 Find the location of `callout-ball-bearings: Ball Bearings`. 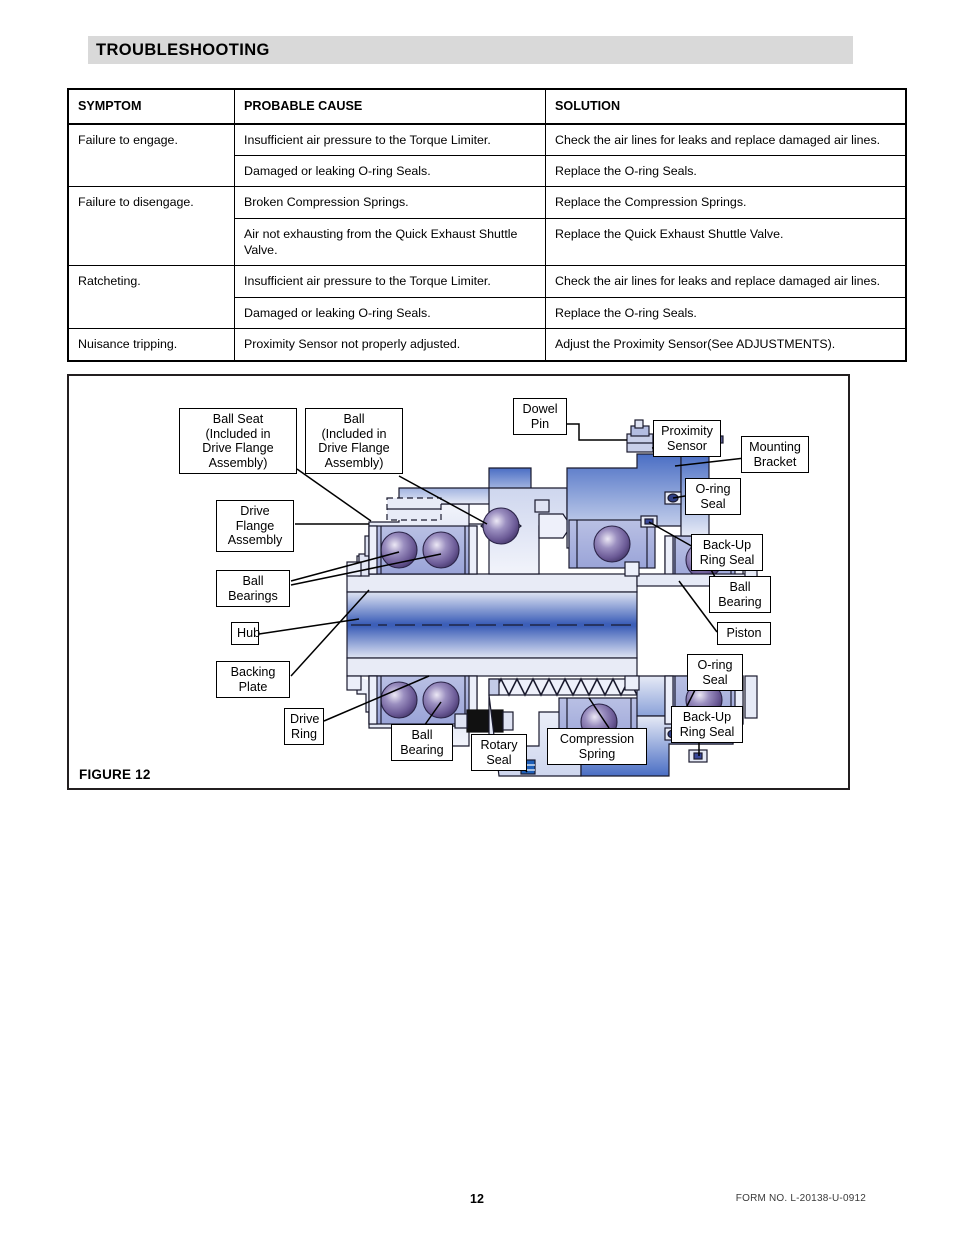

callout-ball-bearings: Ball Bearings is located at coordinates (253, 589).